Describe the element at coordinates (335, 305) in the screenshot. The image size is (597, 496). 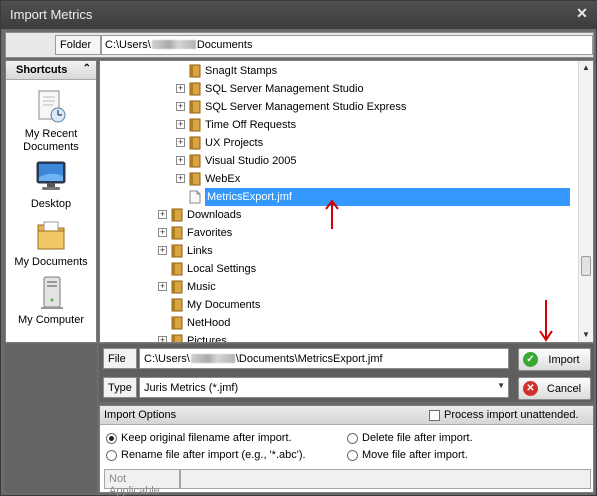
I see `tree-folder-item: My Documents` at that location.